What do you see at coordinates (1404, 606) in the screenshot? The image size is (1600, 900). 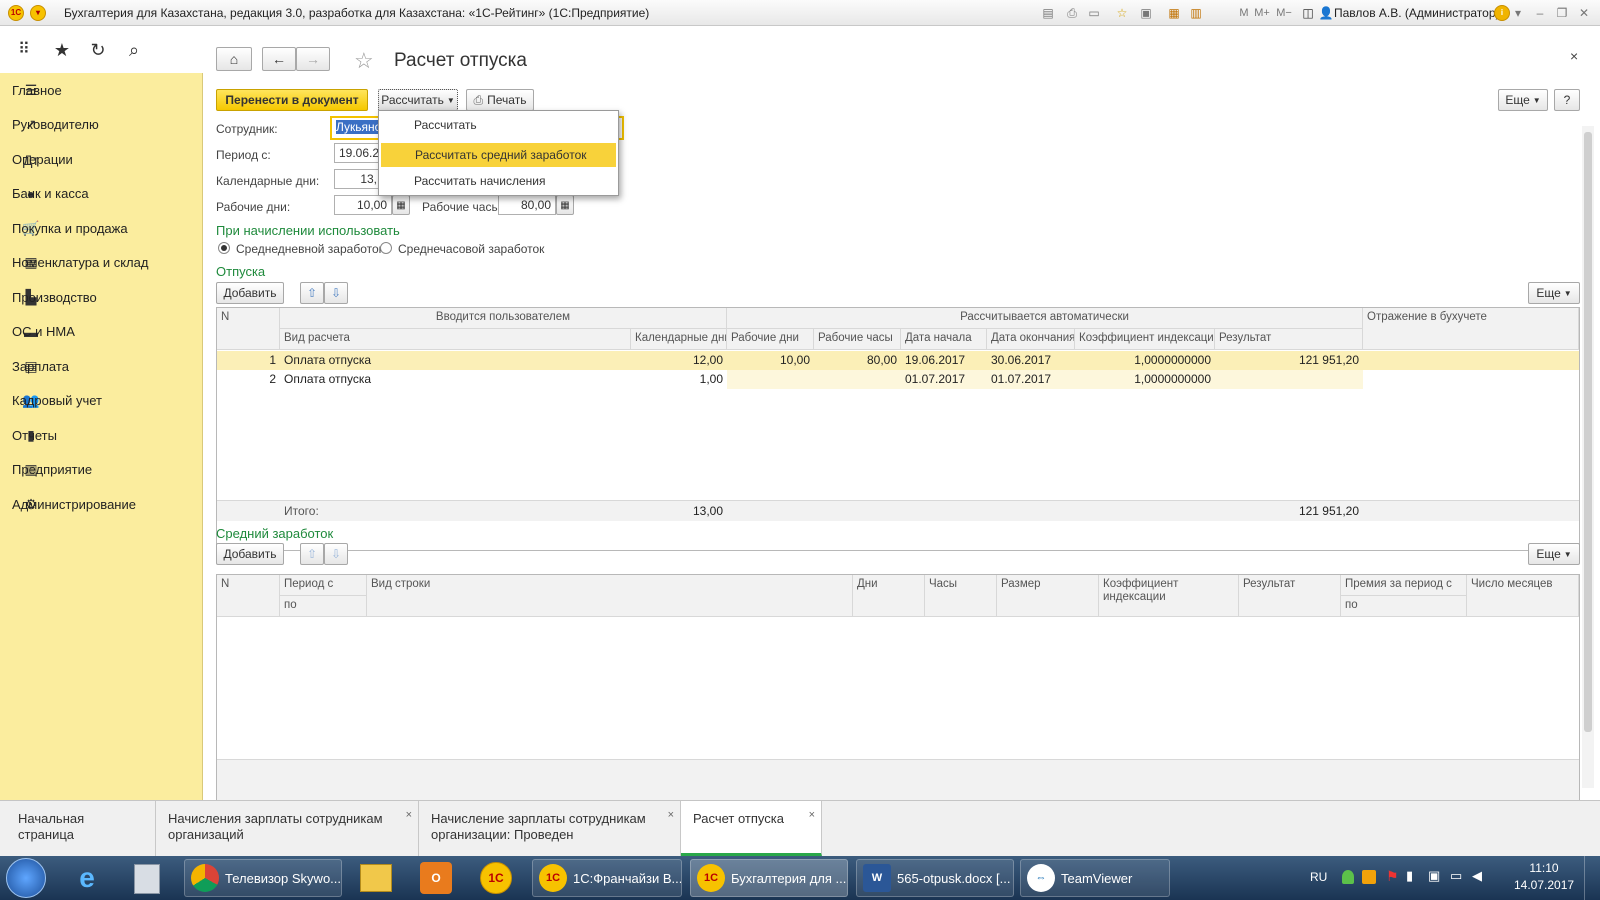 I see `col-bonus-to: по` at bounding box center [1404, 606].